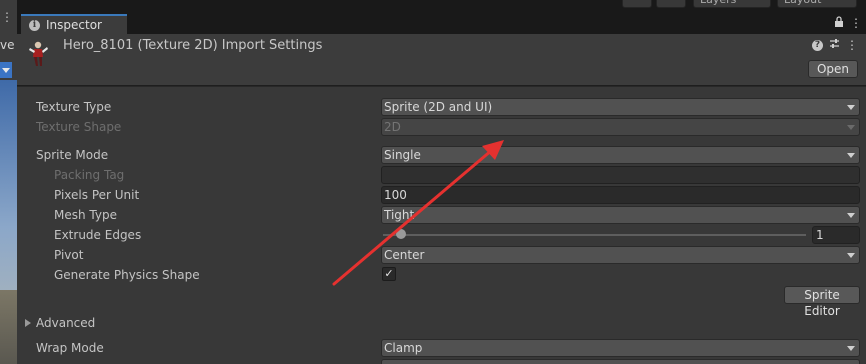  I want to click on texture-shape-label: Texture Shape, so click(79, 127).